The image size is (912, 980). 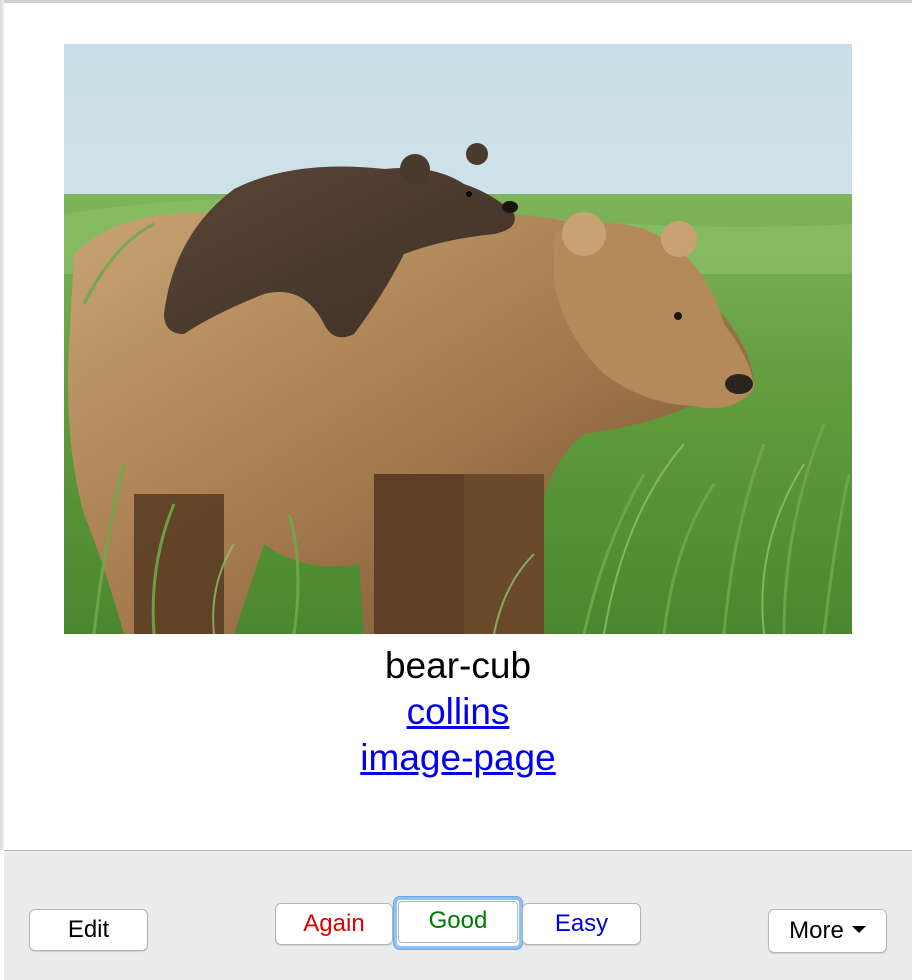 I want to click on good-label: Good, so click(x=458, y=922).